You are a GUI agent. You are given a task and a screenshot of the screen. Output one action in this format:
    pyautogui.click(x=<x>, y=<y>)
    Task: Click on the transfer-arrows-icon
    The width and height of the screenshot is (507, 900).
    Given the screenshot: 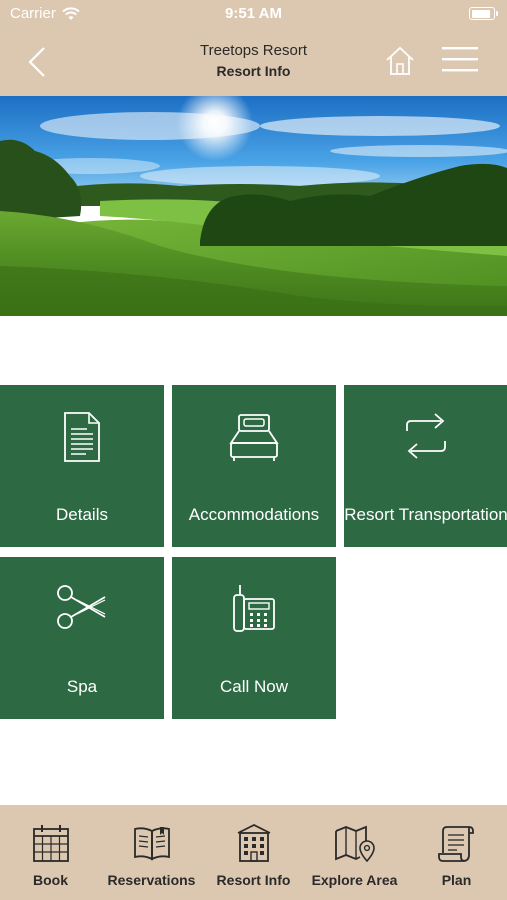 What is the action you would take?
    pyautogui.click(x=426, y=436)
    